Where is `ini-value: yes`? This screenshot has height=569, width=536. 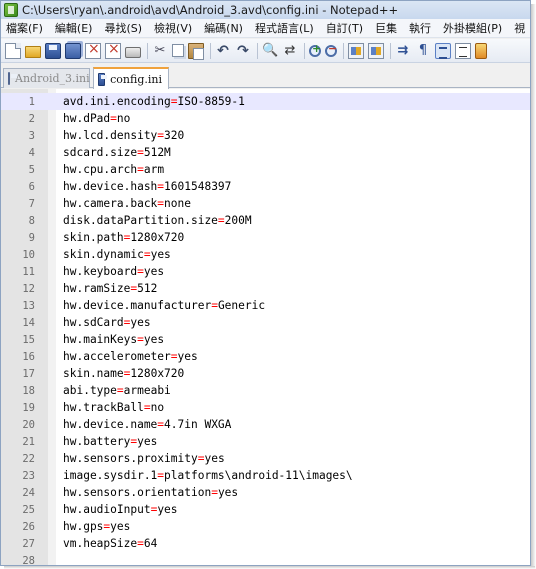 ini-value: yes is located at coordinates (154, 339).